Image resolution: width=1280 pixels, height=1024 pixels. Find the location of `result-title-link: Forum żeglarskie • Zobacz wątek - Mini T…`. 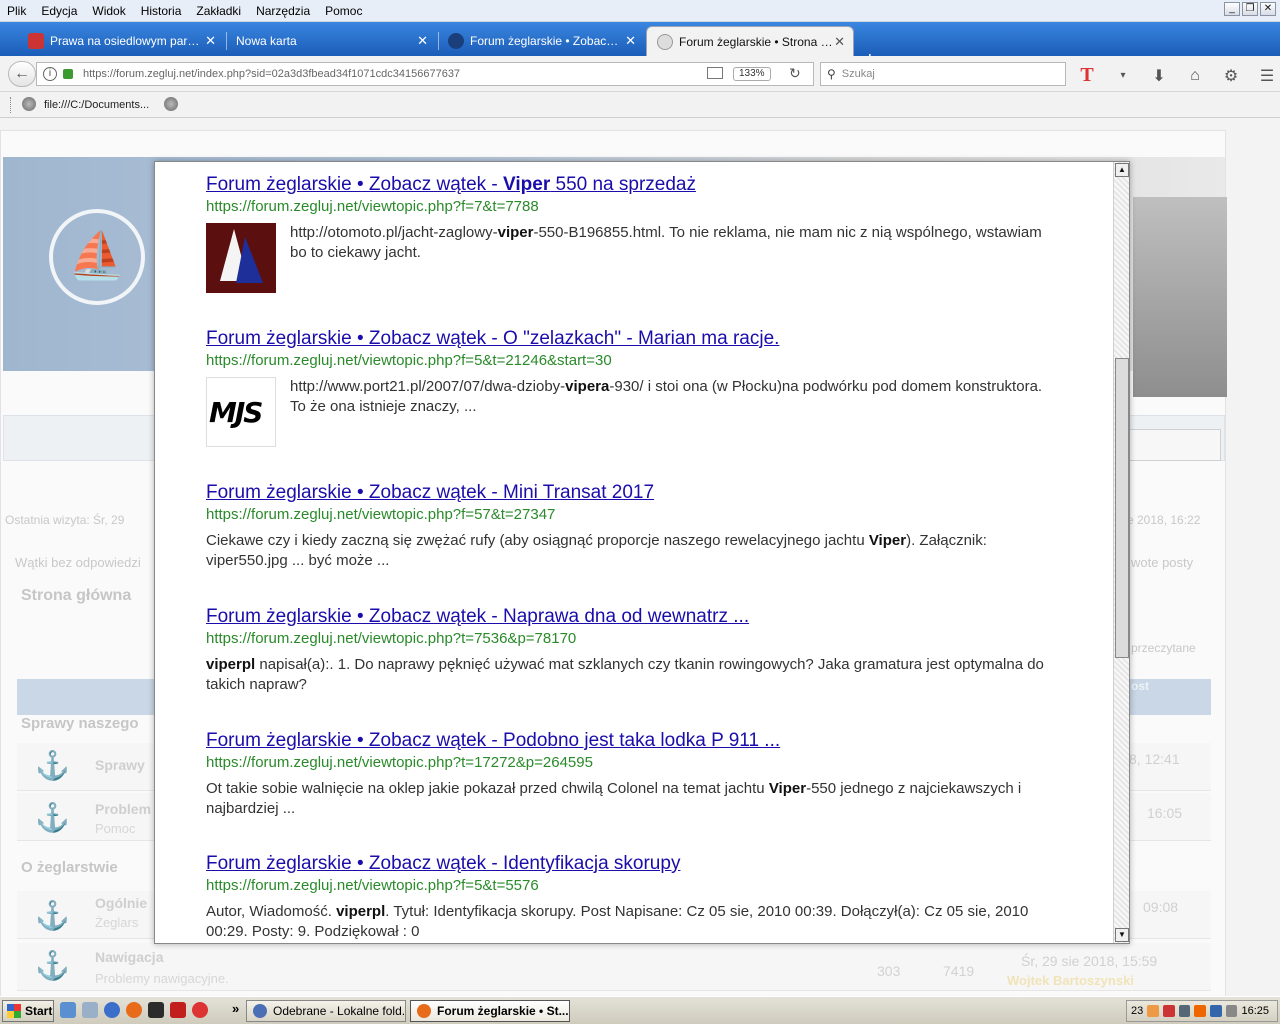

result-title-link: Forum żeglarskie • Zobacz wątek - Mini T… is located at coordinates (631, 493).